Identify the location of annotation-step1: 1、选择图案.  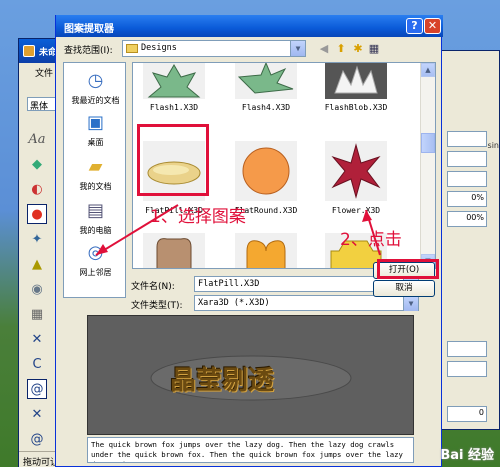
(198, 217).